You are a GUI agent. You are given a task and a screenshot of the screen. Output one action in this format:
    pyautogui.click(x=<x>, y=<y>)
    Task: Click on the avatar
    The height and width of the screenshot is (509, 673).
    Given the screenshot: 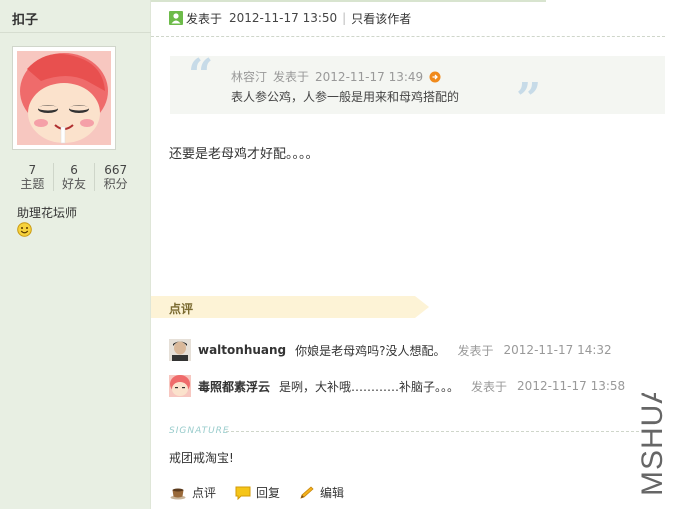 What is the action you would take?
    pyautogui.click(x=64, y=98)
    